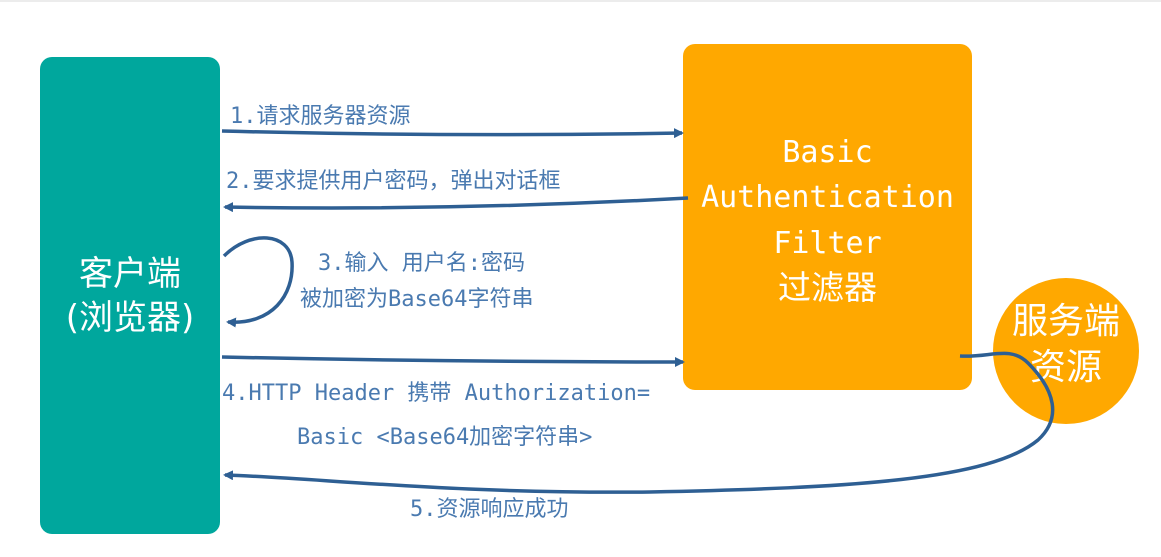 The image size is (1161, 557). I want to click on step3-label-line1: 3.输入 用户名:密码, so click(421, 263).